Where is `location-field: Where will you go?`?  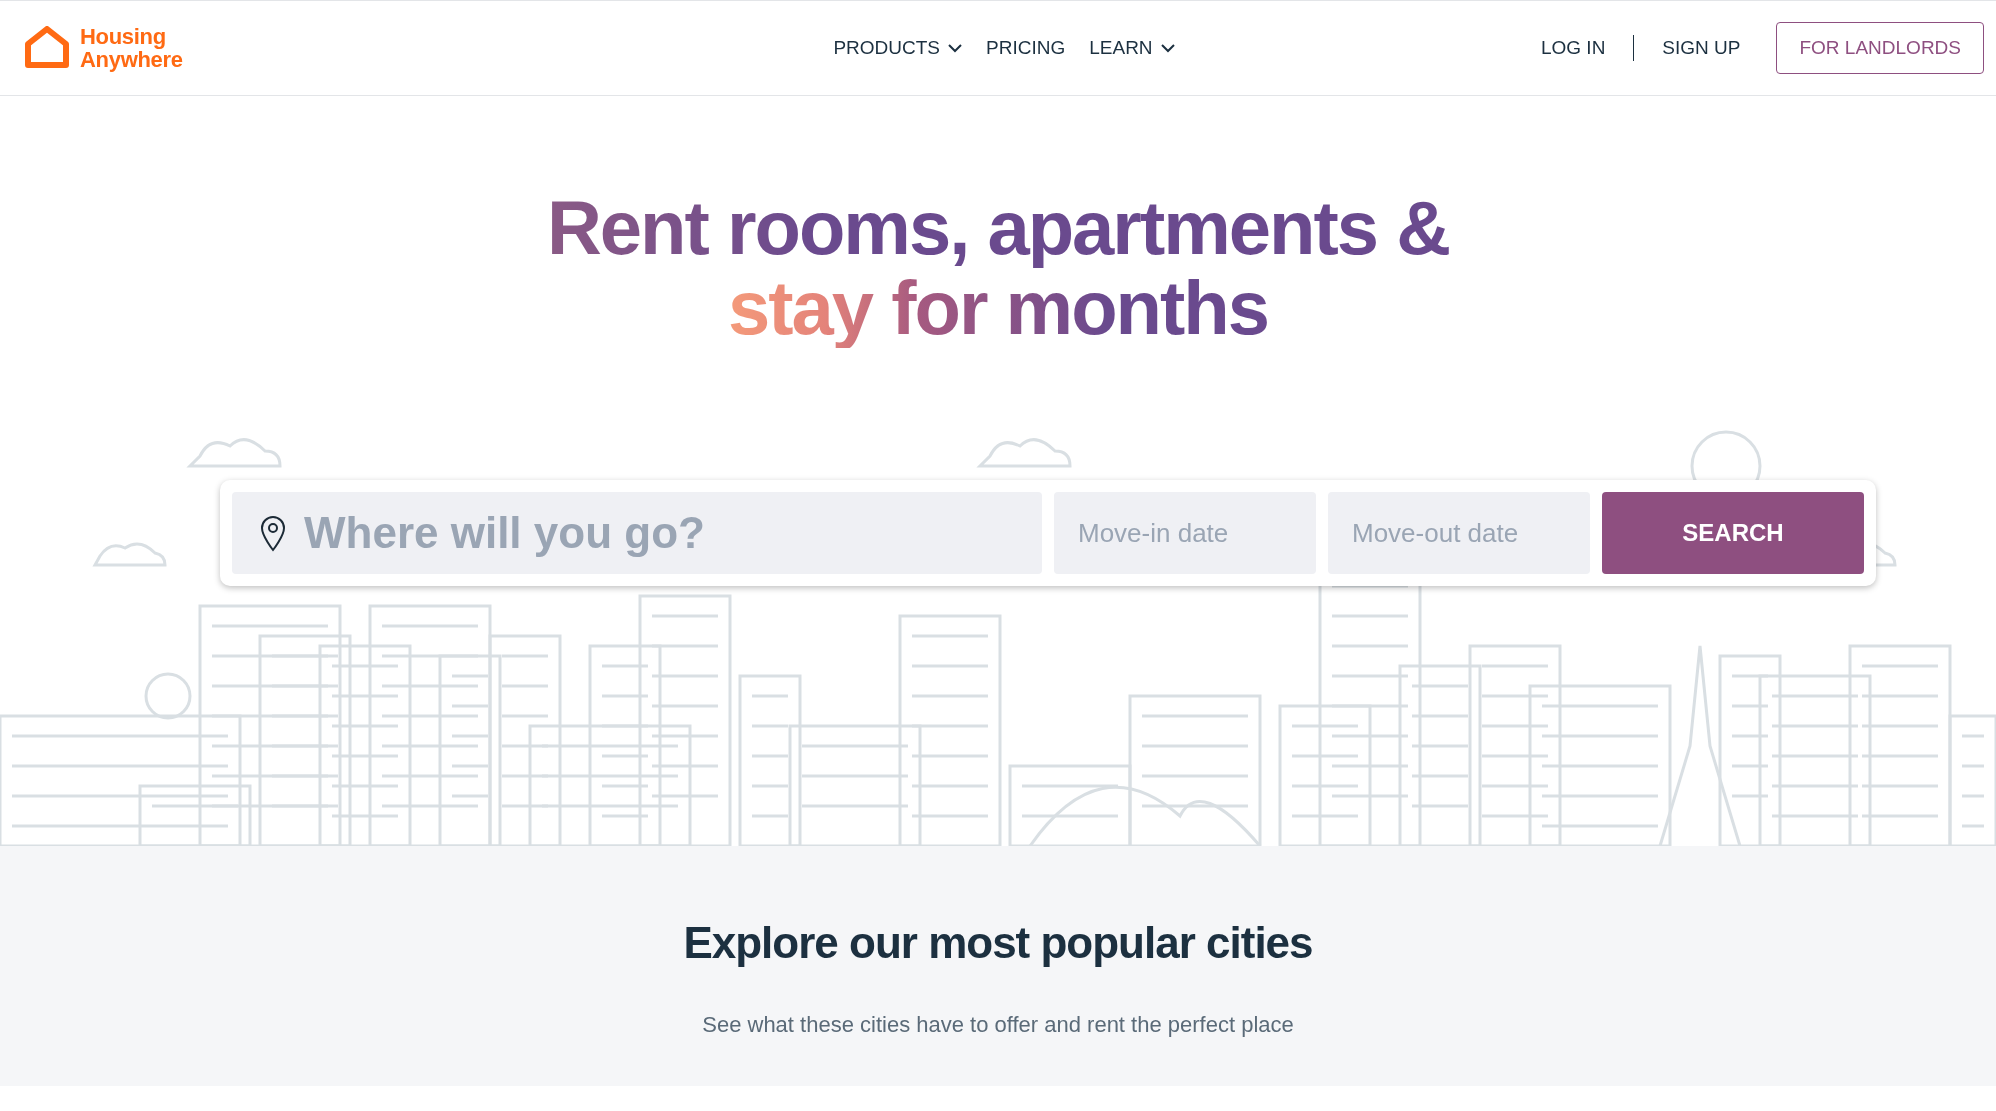
location-field: Where will you go? is located at coordinates (637, 533).